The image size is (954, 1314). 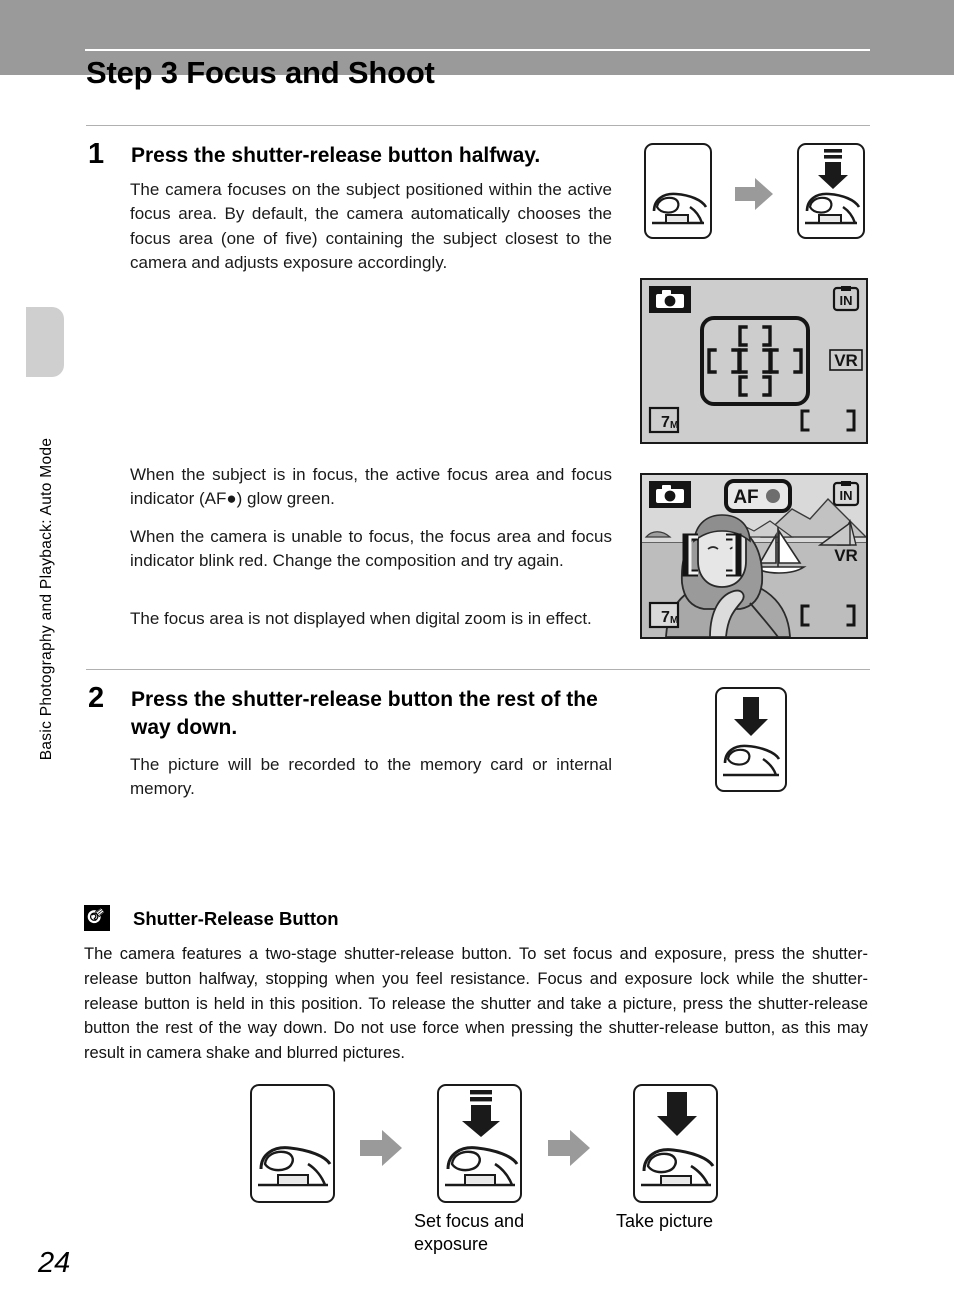 What do you see at coordinates (678, 191) in the screenshot?
I see `finger-panel-rest` at bounding box center [678, 191].